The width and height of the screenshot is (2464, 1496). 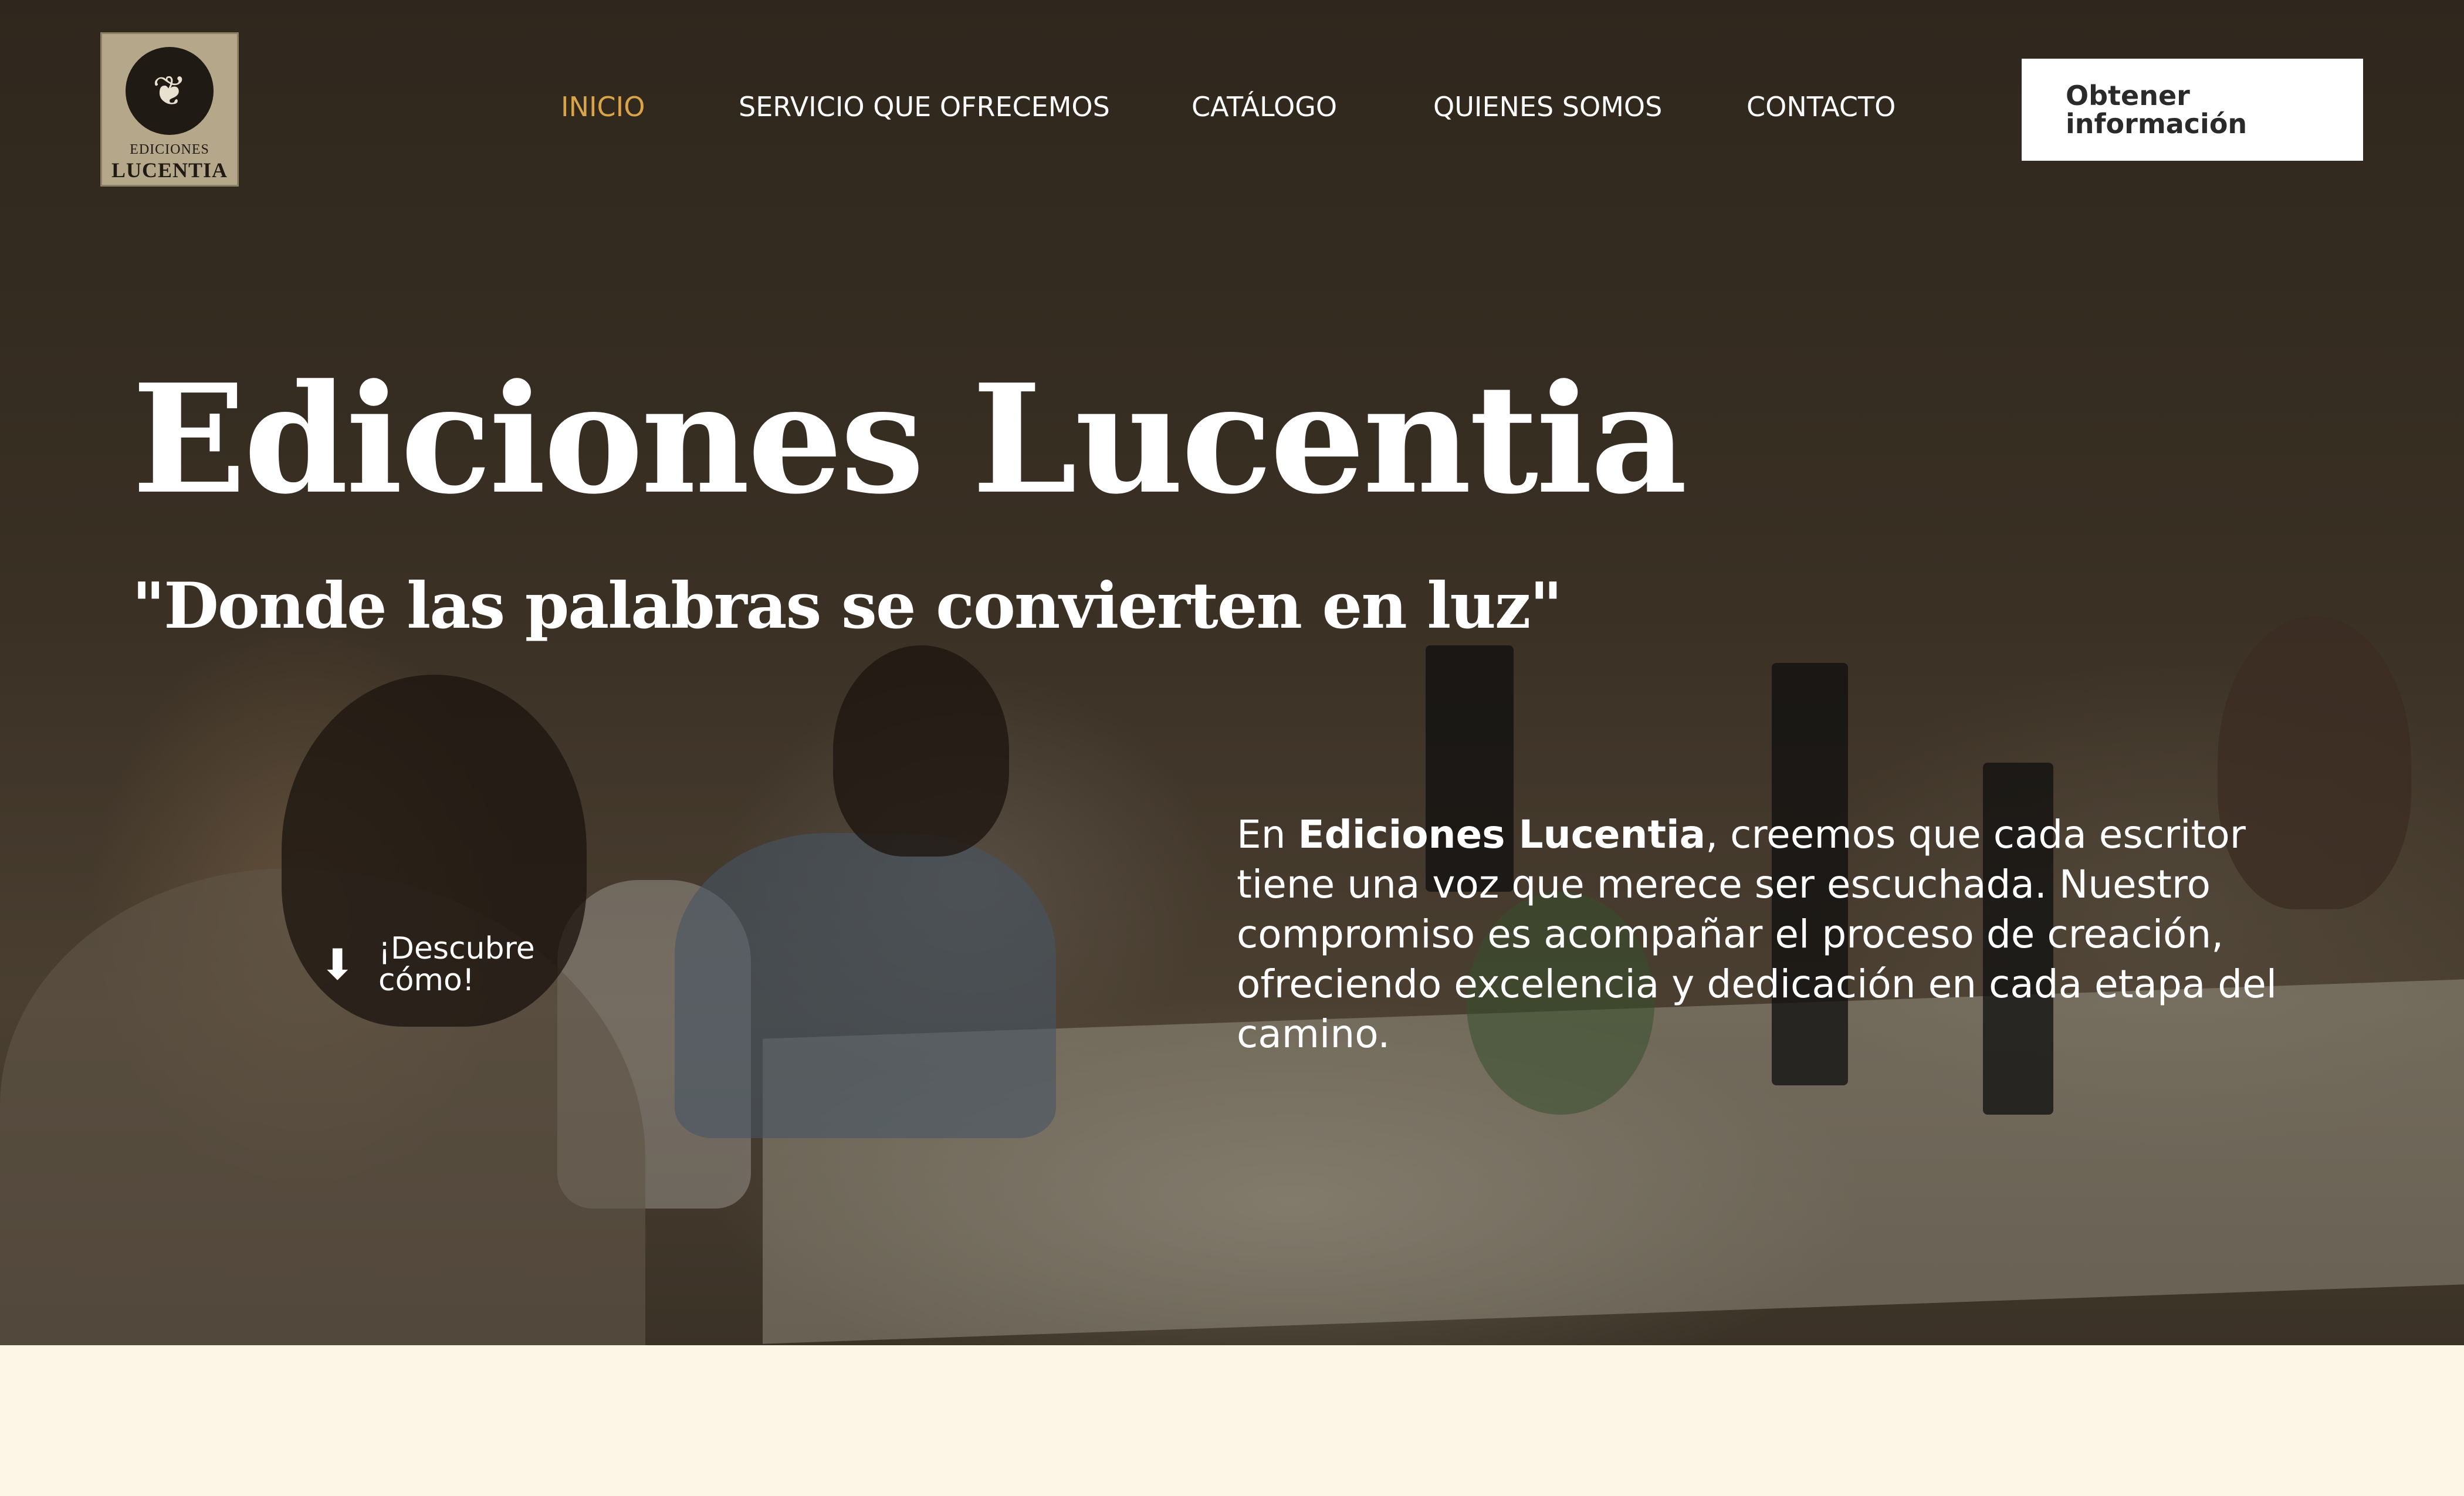 What do you see at coordinates (1547, 107) in the screenshot?
I see `nav-item-quienes-somos: QUIENES SOMOS` at bounding box center [1547, 107].